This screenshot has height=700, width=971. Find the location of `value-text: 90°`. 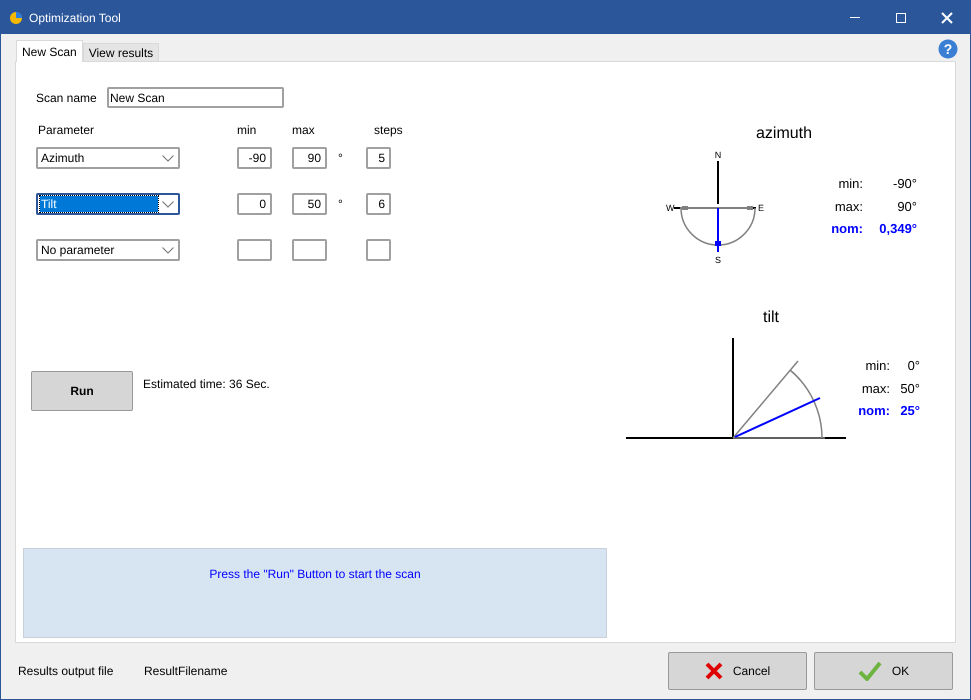

value-text: 90° is located at coordinates (906, 207).